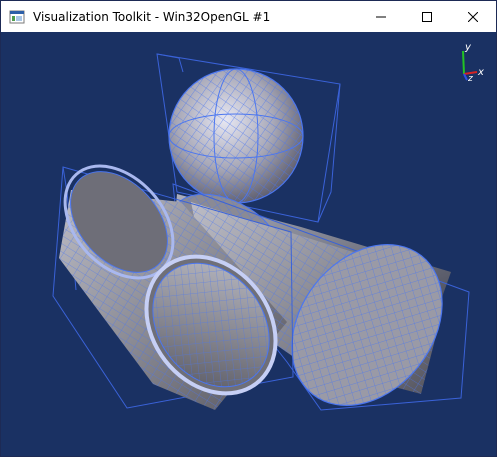  Describe the element at coordinates (480, 72) in the screenshot. I see `x-axis-label: x` at that location.